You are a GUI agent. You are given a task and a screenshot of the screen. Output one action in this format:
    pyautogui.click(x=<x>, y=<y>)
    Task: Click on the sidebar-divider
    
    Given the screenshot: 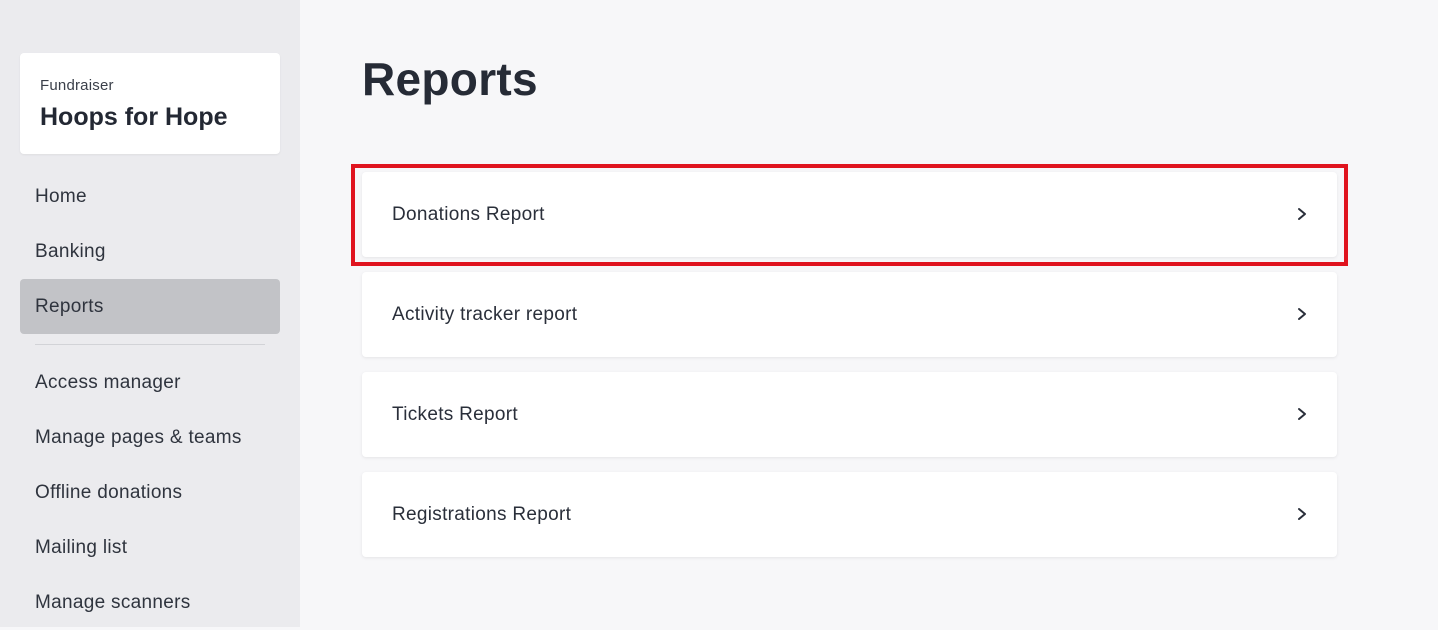 What is the action you would take?
    pyautogui.click(x=150, y=344)
    